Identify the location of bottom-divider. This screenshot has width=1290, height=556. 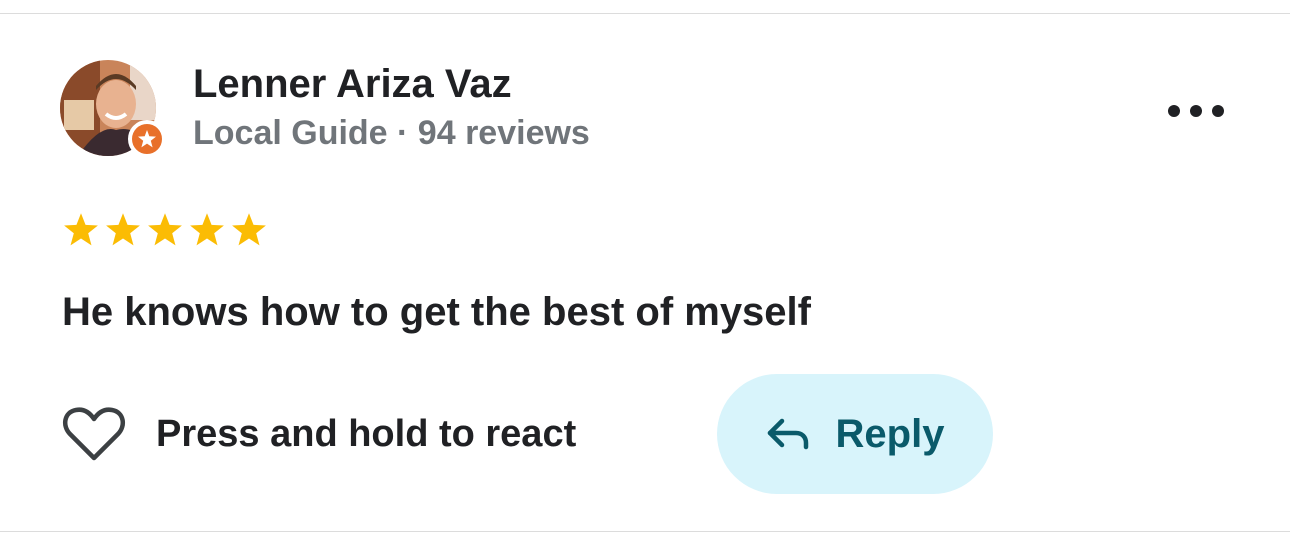
(645, 531).